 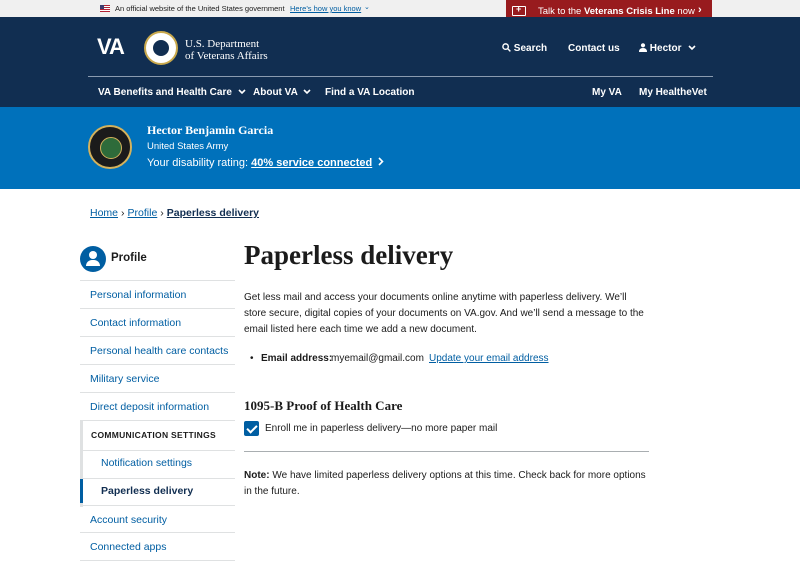 I want to click on breadcrumb-current: Paperless delivery, so click(x=213, y=213).